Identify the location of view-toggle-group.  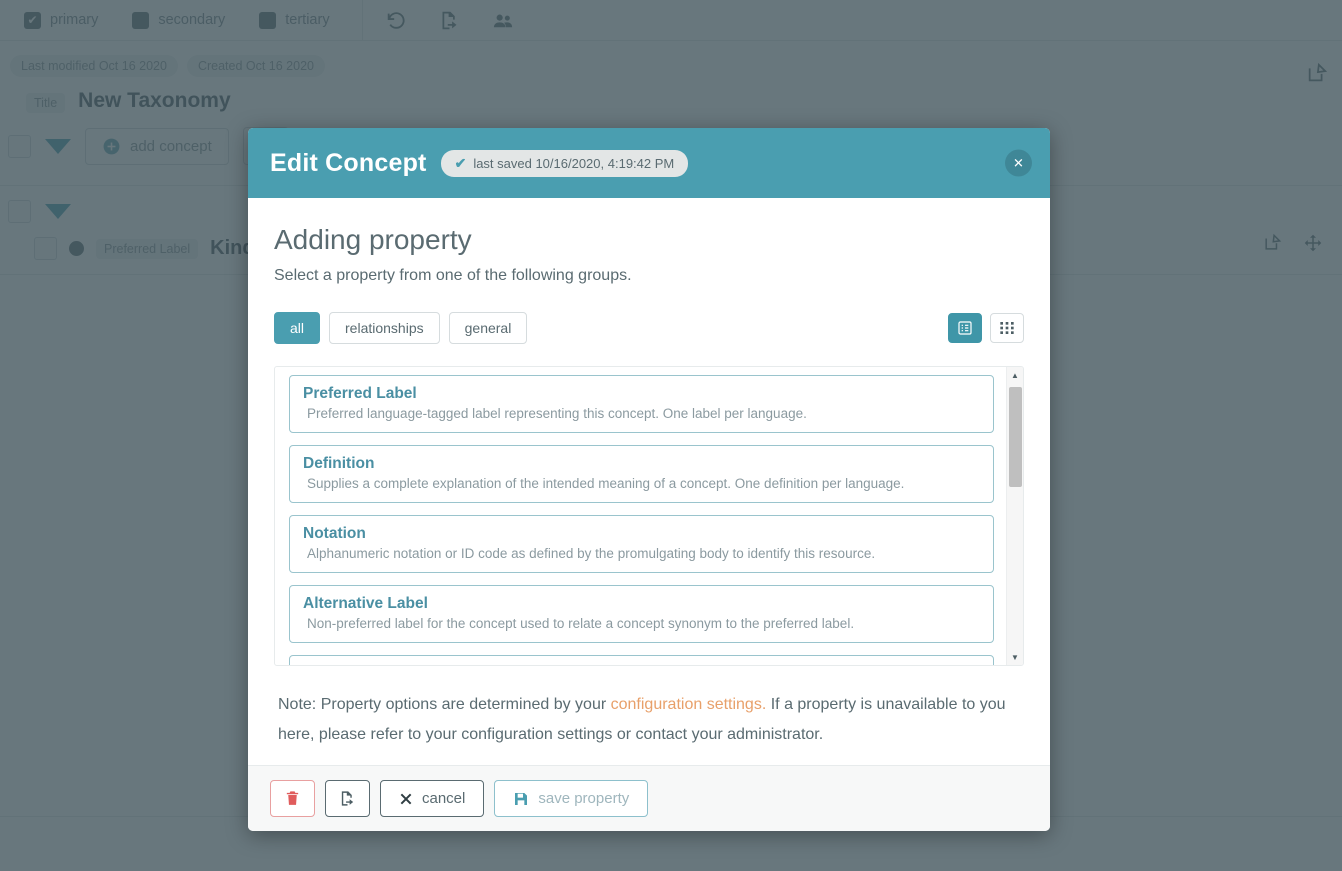
(986, 328).